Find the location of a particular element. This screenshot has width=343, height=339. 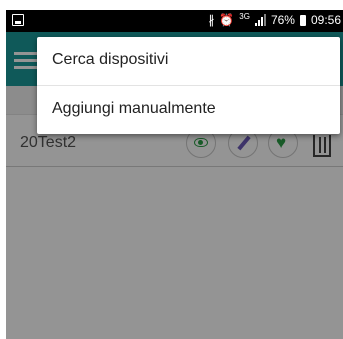

image-notification-icon is located at coordinates (18, 20).